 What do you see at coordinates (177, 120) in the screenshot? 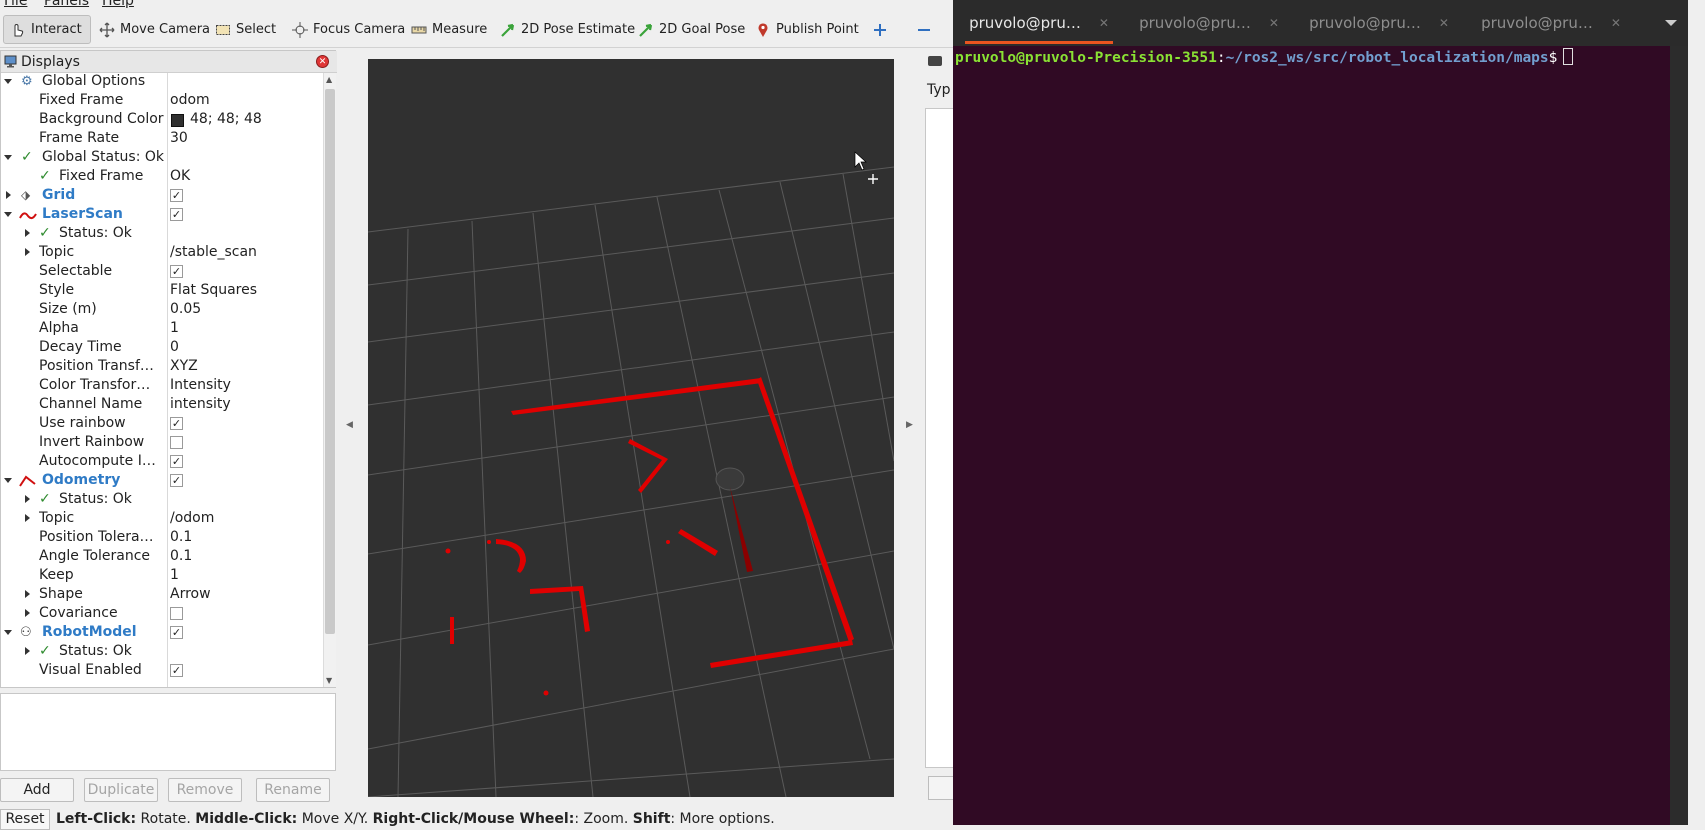
I see `color-swatch` at bounding box center [177, 120].